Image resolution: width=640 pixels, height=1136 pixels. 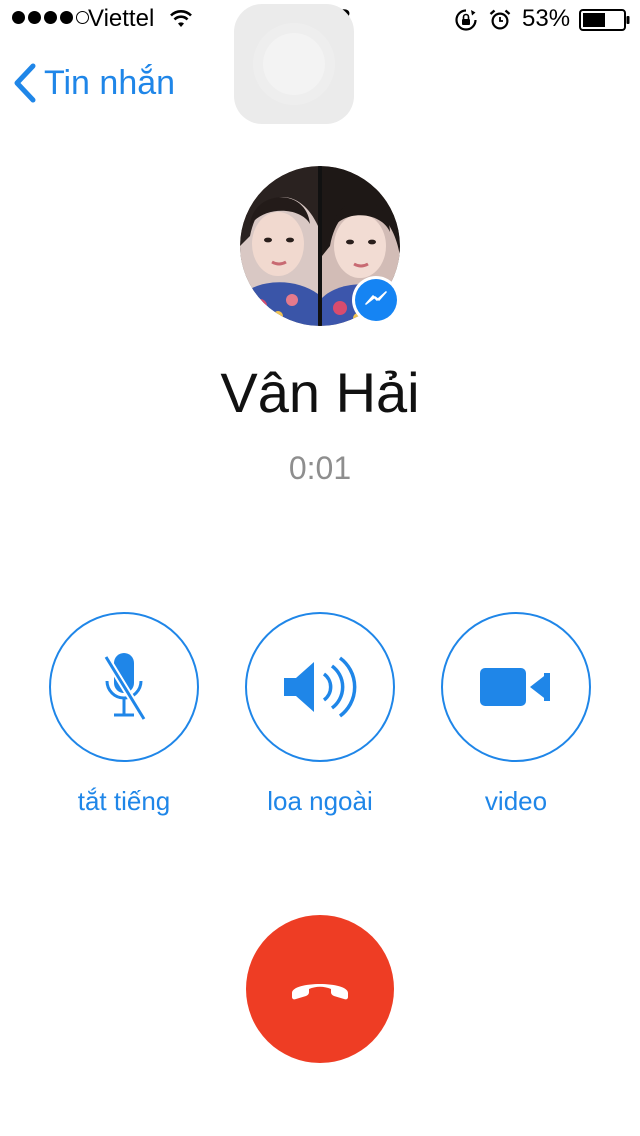 I want to click on contact-name: Vân Hải, so click(x=320, y=392).